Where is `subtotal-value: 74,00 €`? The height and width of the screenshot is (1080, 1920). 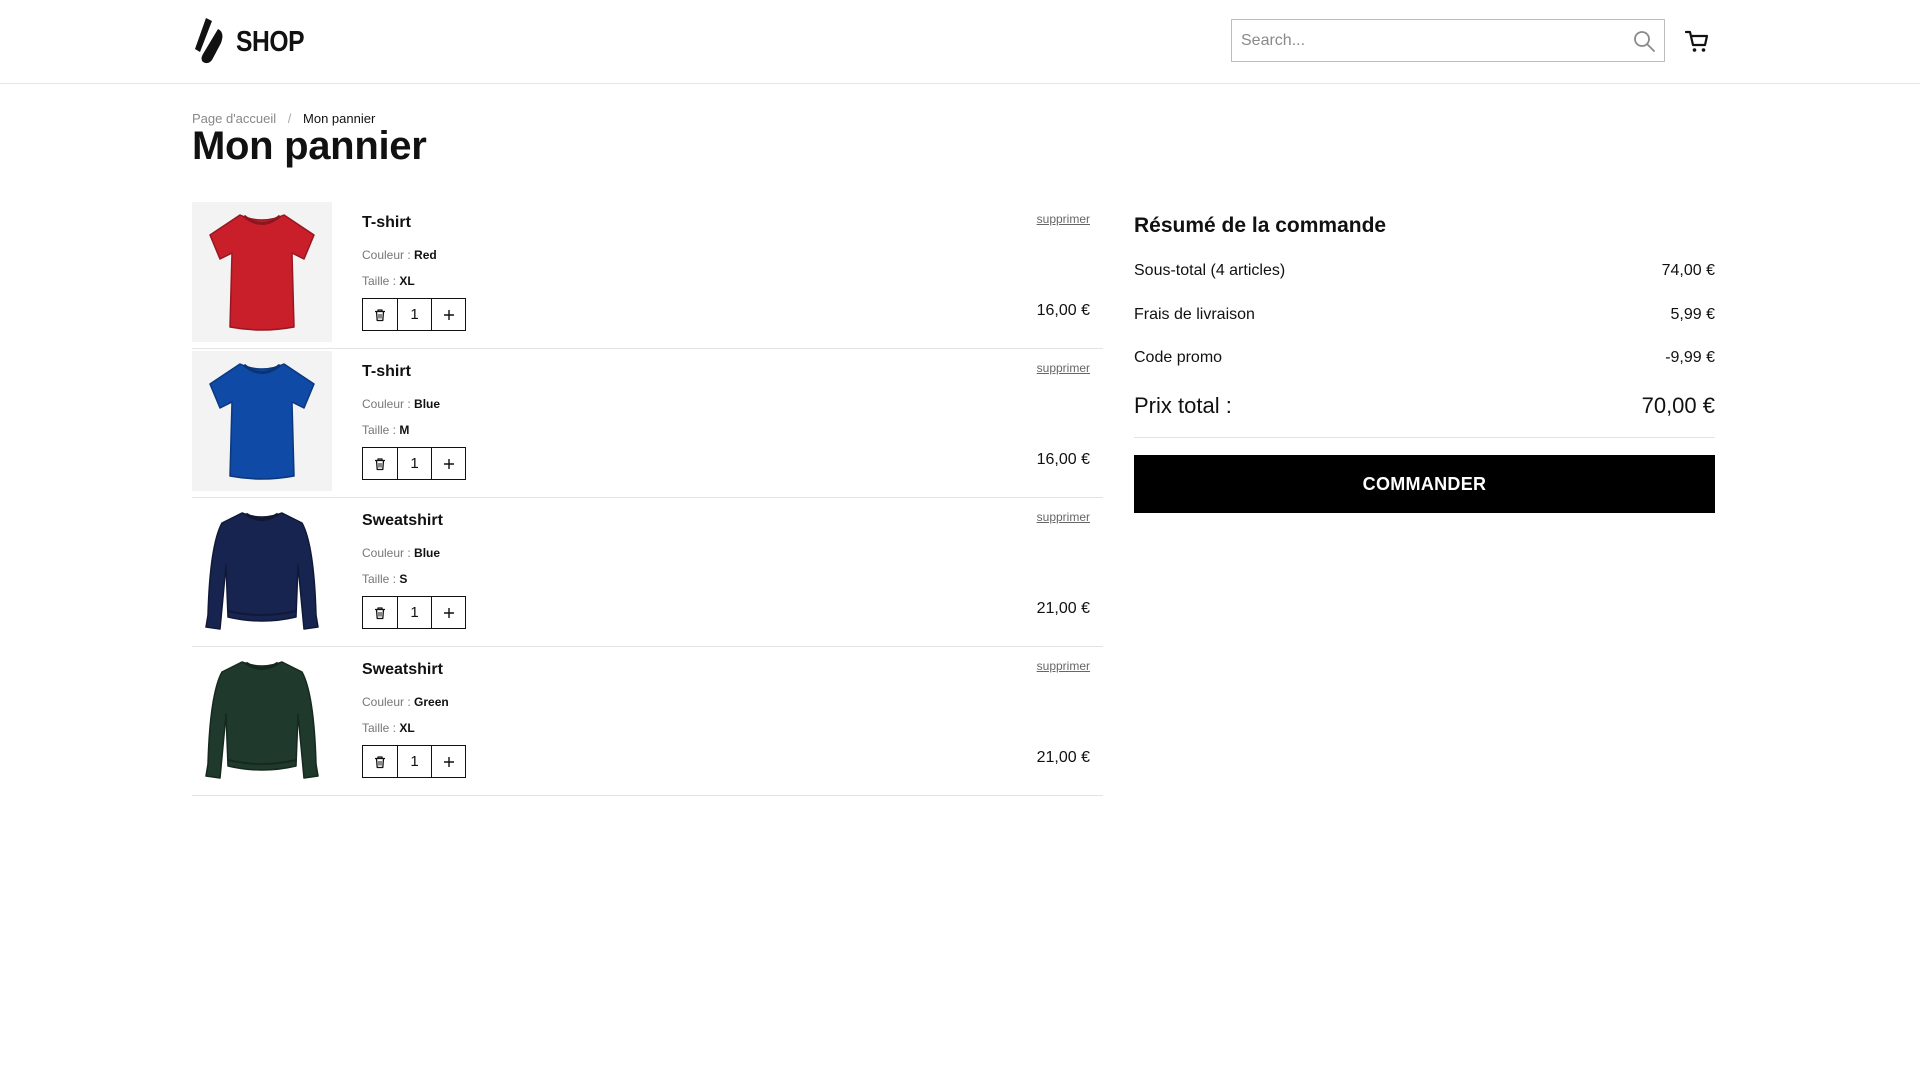 subtotal-value: 74,00 € is located at coordinates (1688, 270).